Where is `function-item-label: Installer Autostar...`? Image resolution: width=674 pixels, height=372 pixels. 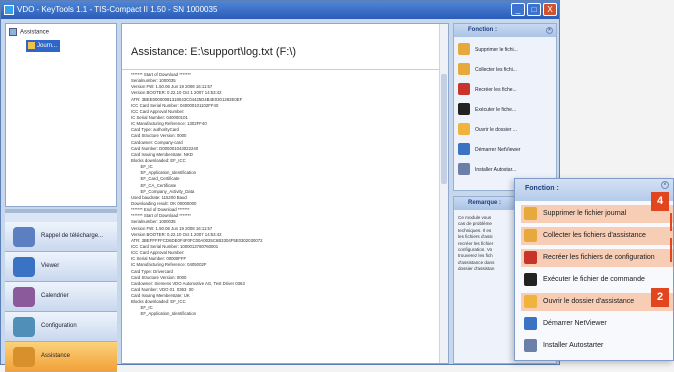
function-item-label: Installer Autostar... is located at coordinates (496, 170).